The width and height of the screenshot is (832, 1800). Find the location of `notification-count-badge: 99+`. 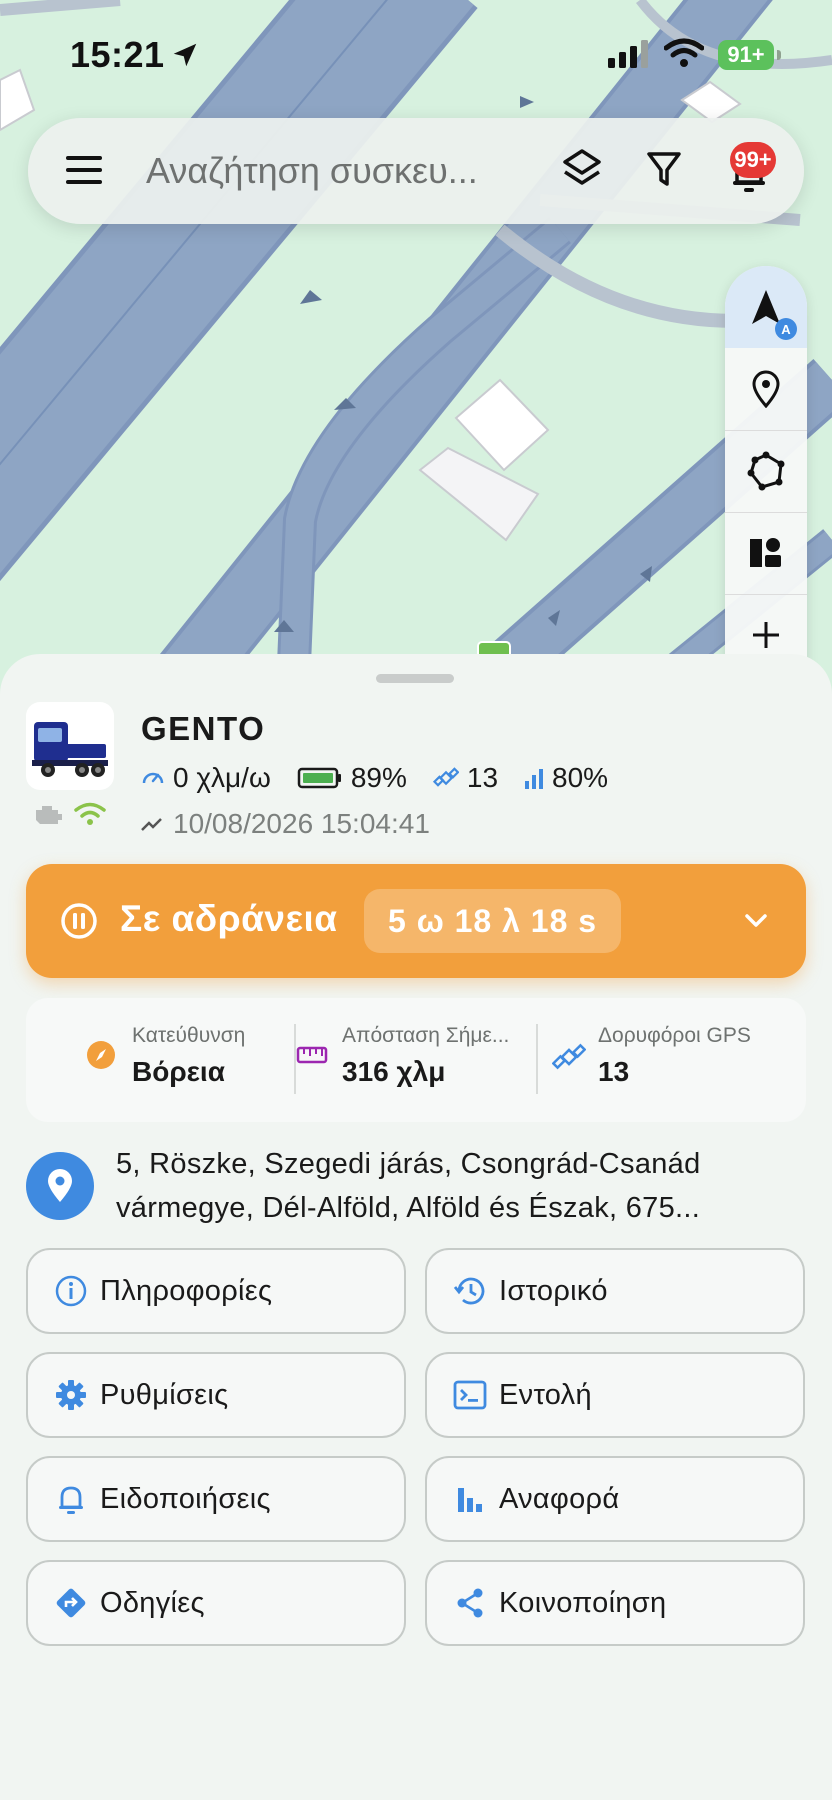

notification-count-badge: 99+ is located at coordinates (753, 160).